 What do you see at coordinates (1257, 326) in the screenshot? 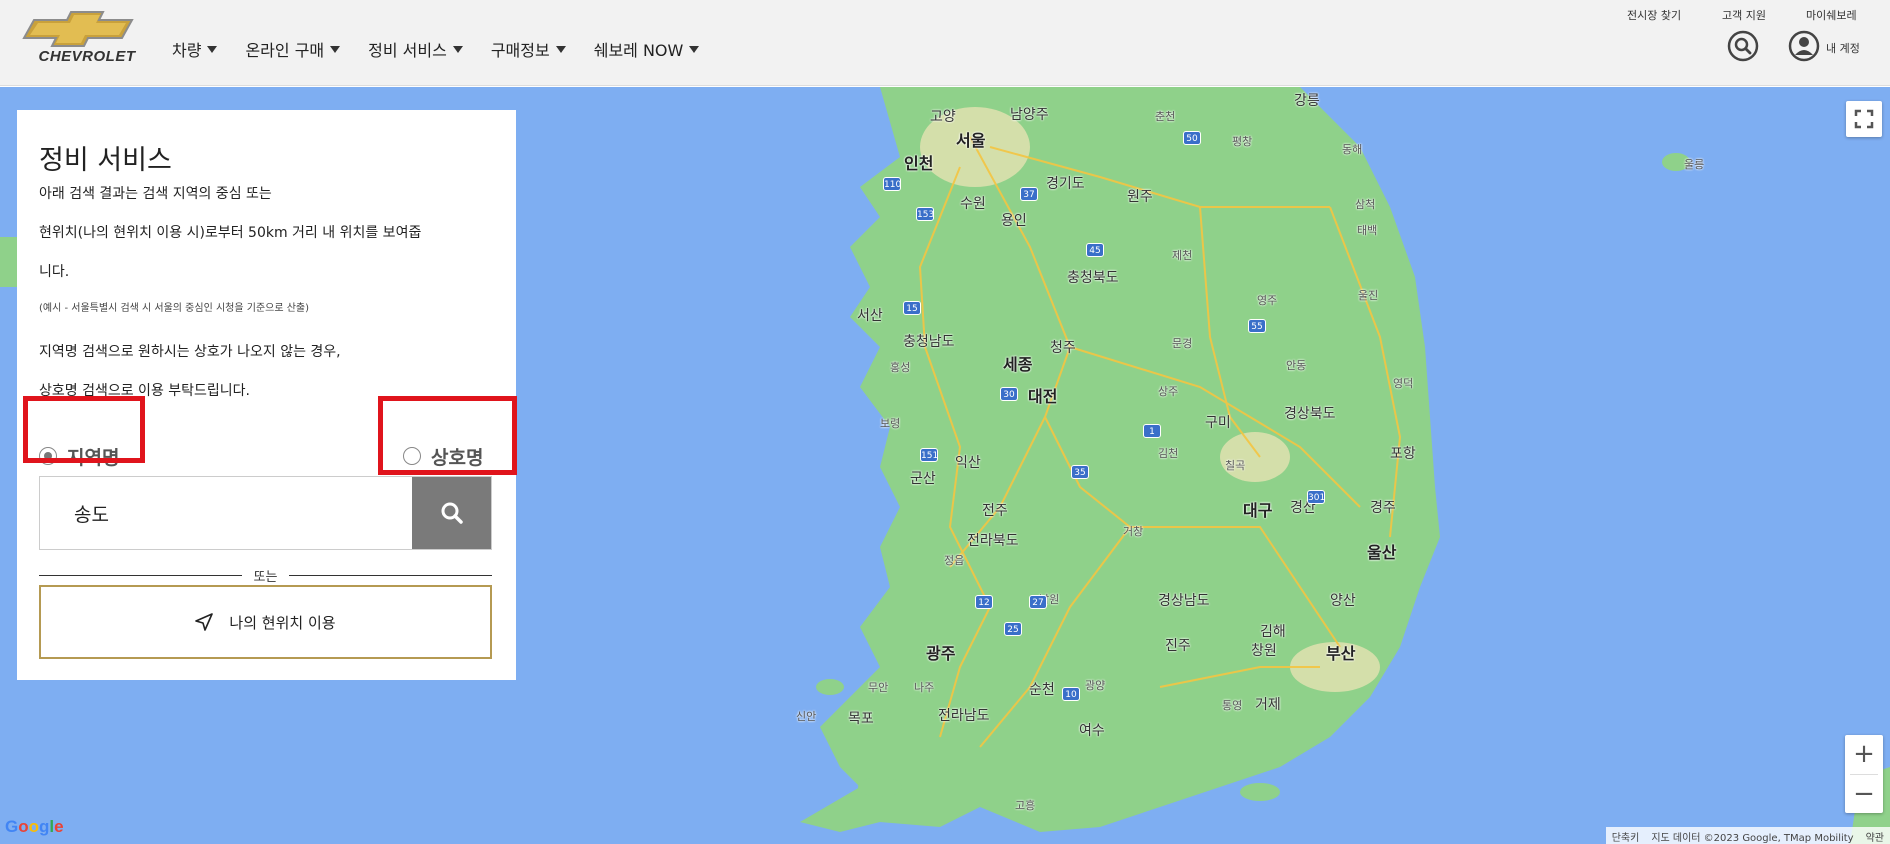
I see `road-shield: 55` at bounding box center [1257, 326].